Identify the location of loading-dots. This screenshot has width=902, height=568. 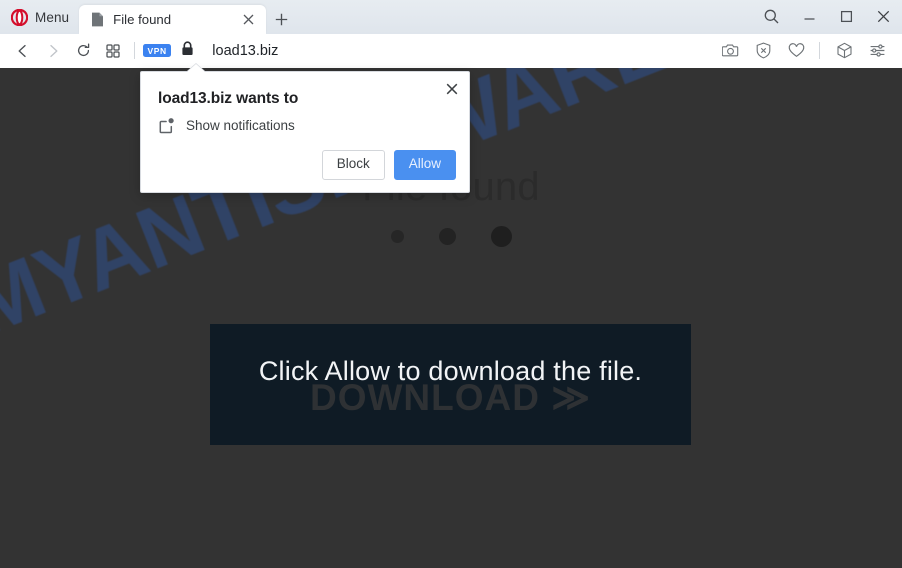
(451, 236).